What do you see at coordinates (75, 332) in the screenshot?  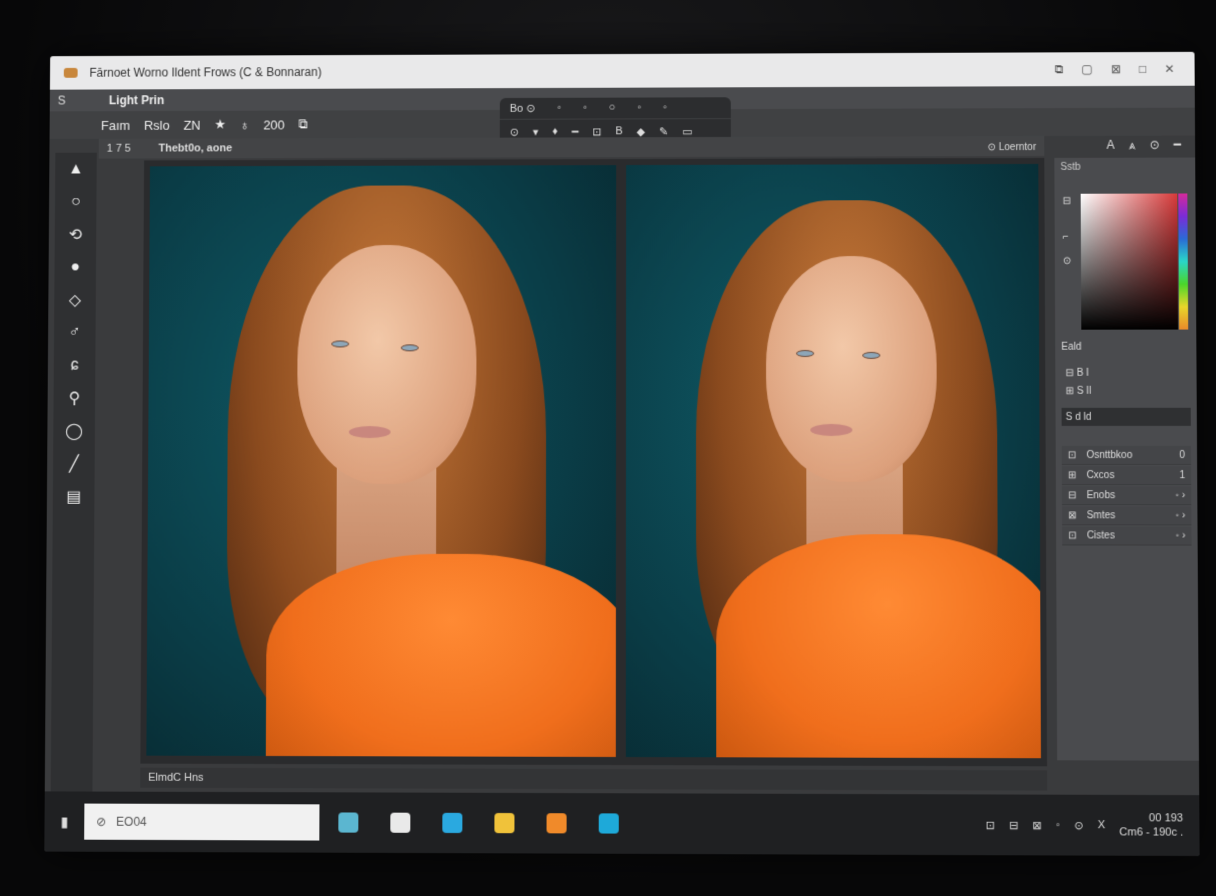 I see `clone-tool-icon: ♂` at bounding box center [75, 332].